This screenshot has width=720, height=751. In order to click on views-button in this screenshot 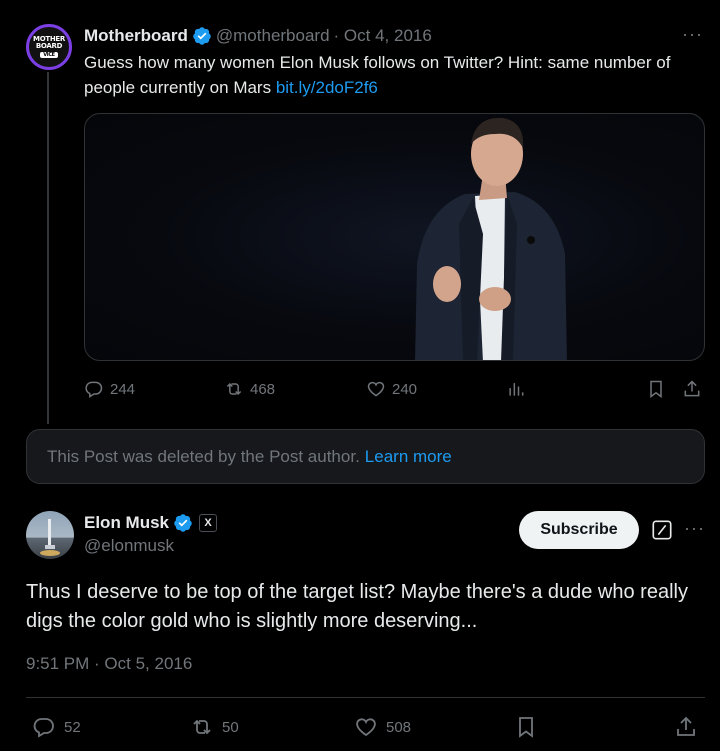, I will do `click(516, 389)`.